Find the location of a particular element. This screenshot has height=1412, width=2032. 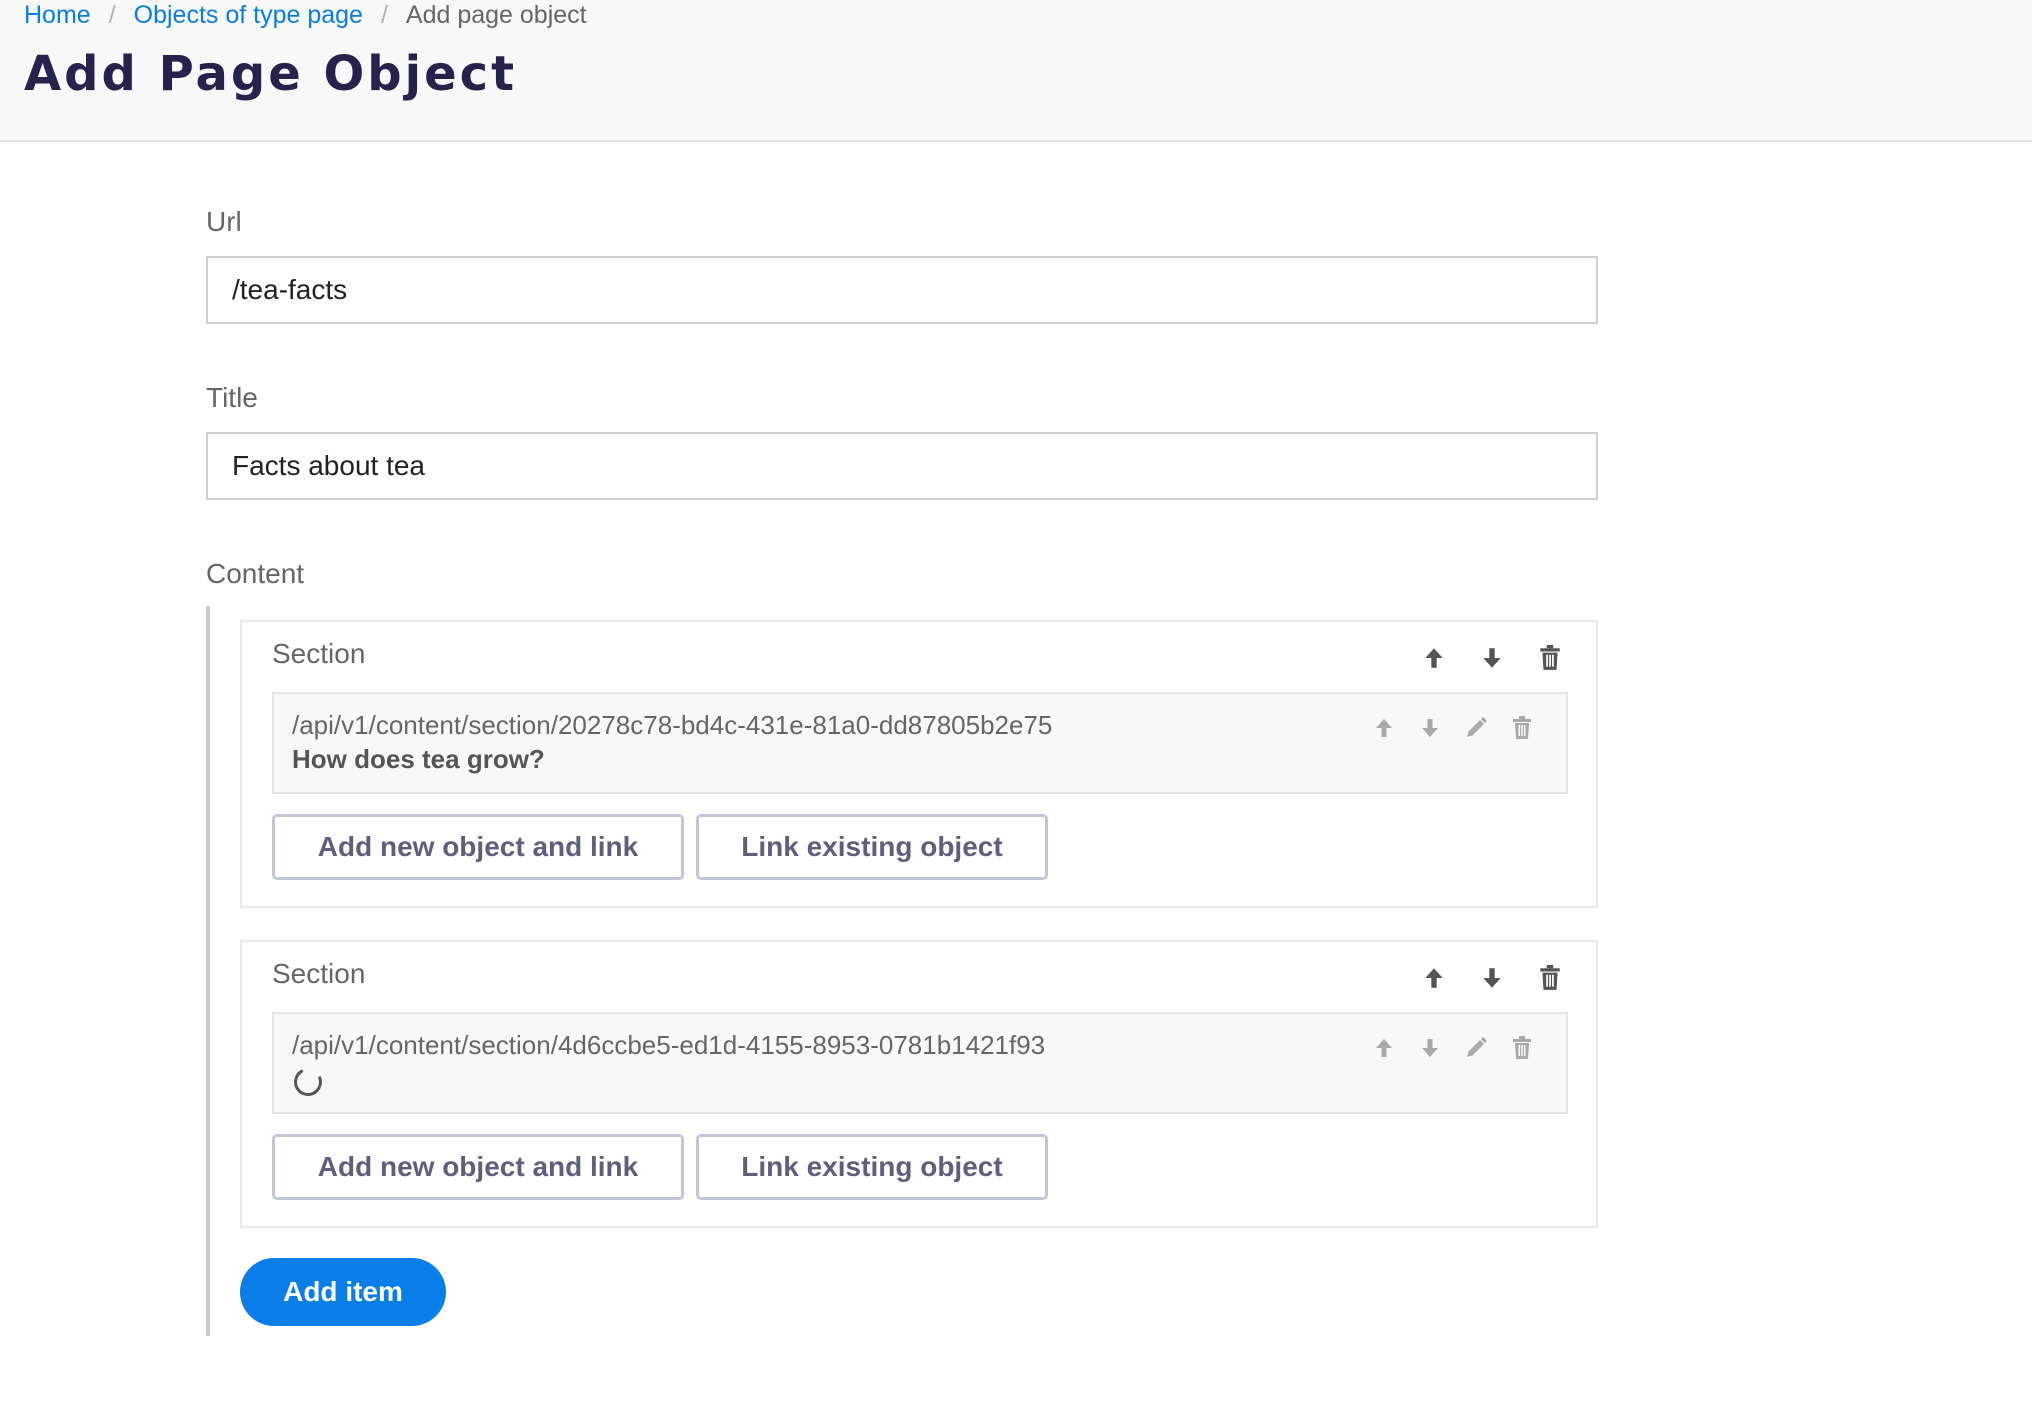

content-label: Content is located at coordinates (255, 573).